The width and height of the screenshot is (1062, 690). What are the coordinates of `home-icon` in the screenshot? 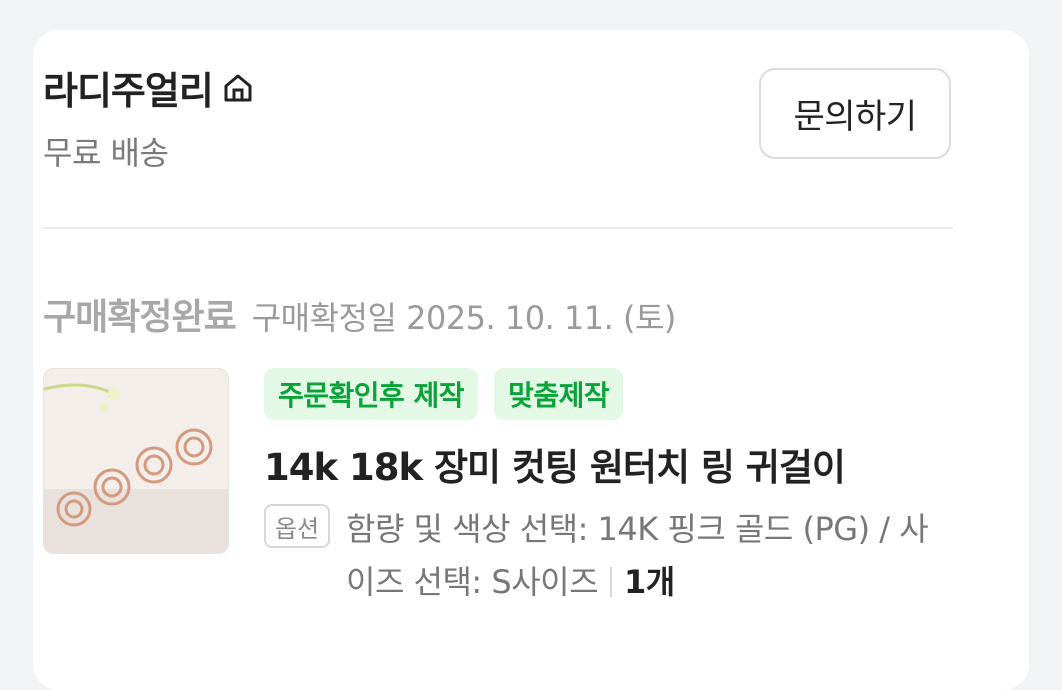 It's located at (238, 88).